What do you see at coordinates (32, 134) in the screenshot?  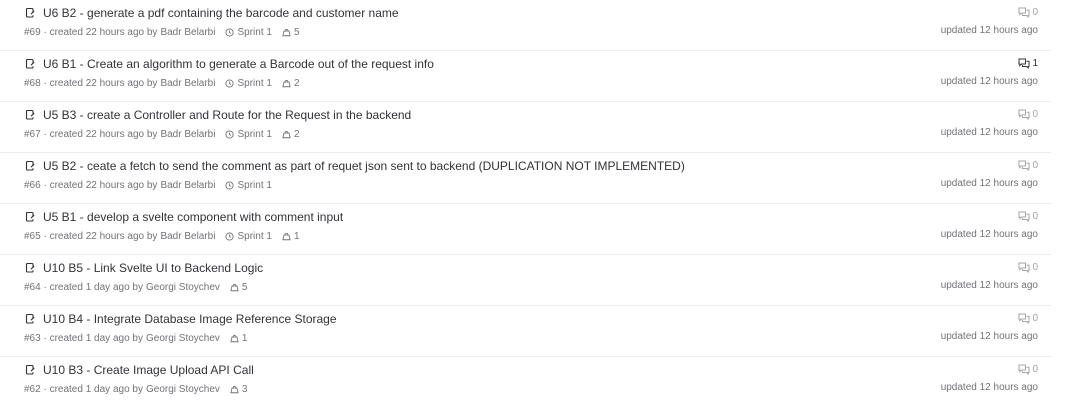 I see `issue-reference: #67` at bounding box center [32, 134].